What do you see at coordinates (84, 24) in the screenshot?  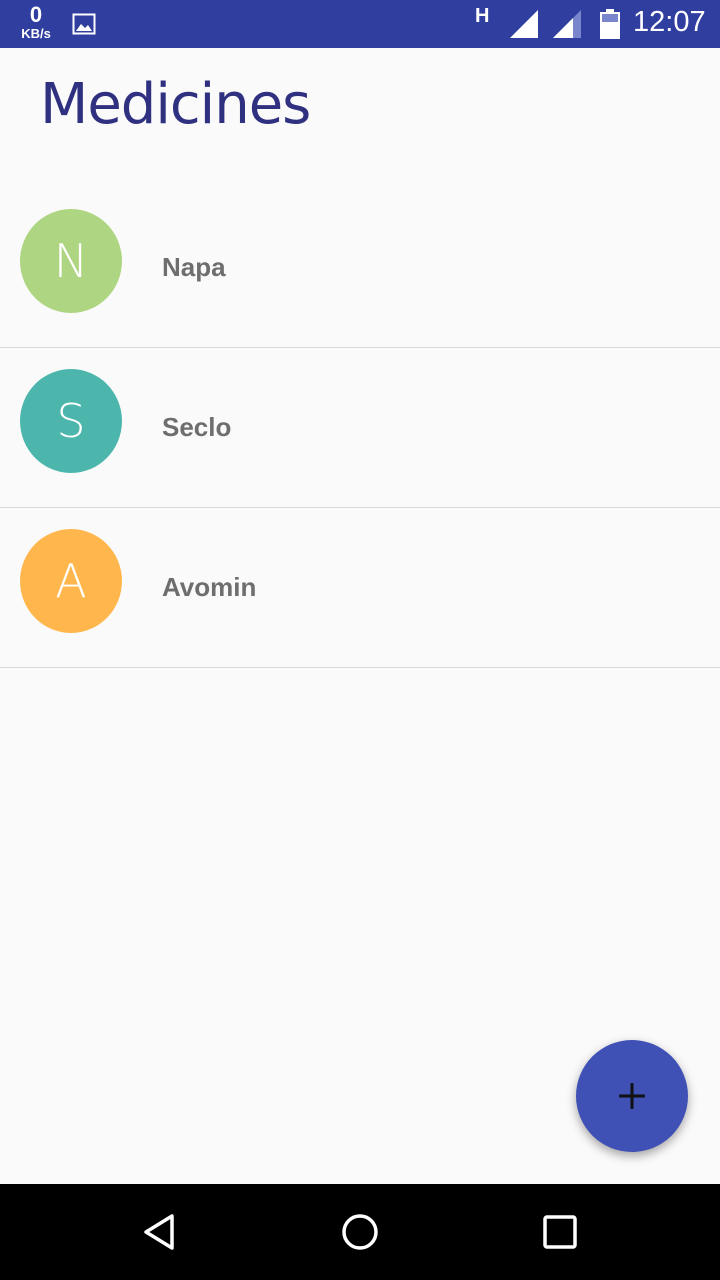 I see `image-icon` at bounding box center [84, 24].